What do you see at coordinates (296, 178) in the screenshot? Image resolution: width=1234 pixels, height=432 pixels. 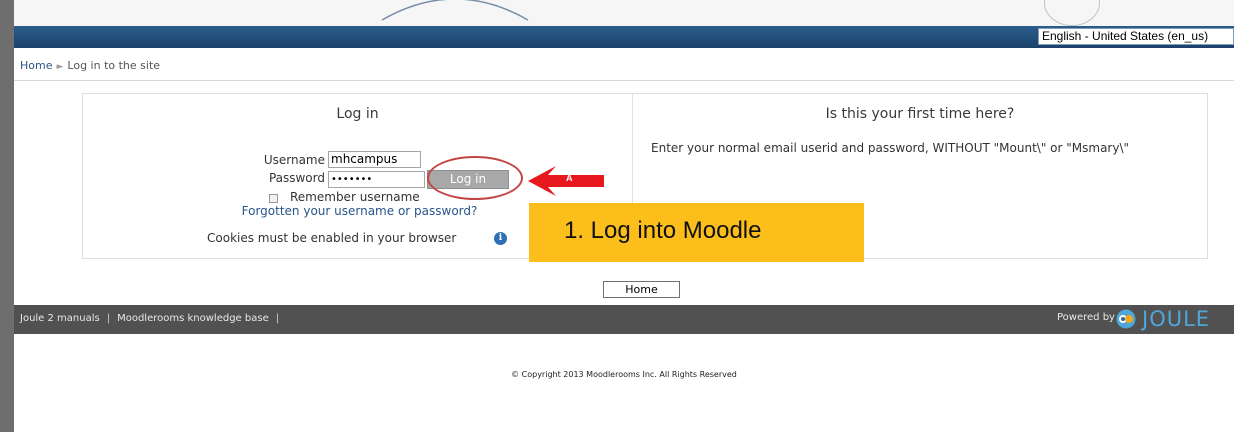 I see `password-label: Password` at bounding box center [296, 178].